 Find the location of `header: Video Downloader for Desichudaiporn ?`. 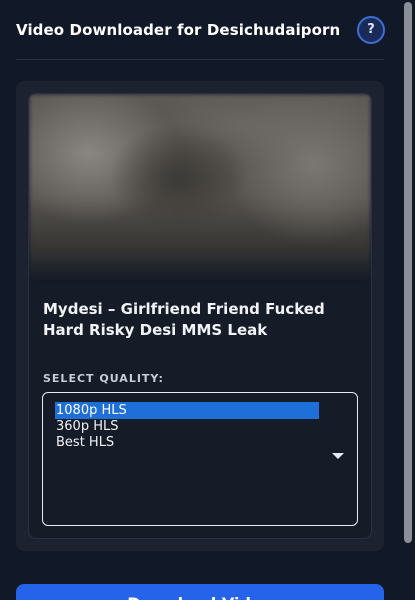

header: Video Downloader for Desichudaiporn ? is located at coordinates (200, 30).